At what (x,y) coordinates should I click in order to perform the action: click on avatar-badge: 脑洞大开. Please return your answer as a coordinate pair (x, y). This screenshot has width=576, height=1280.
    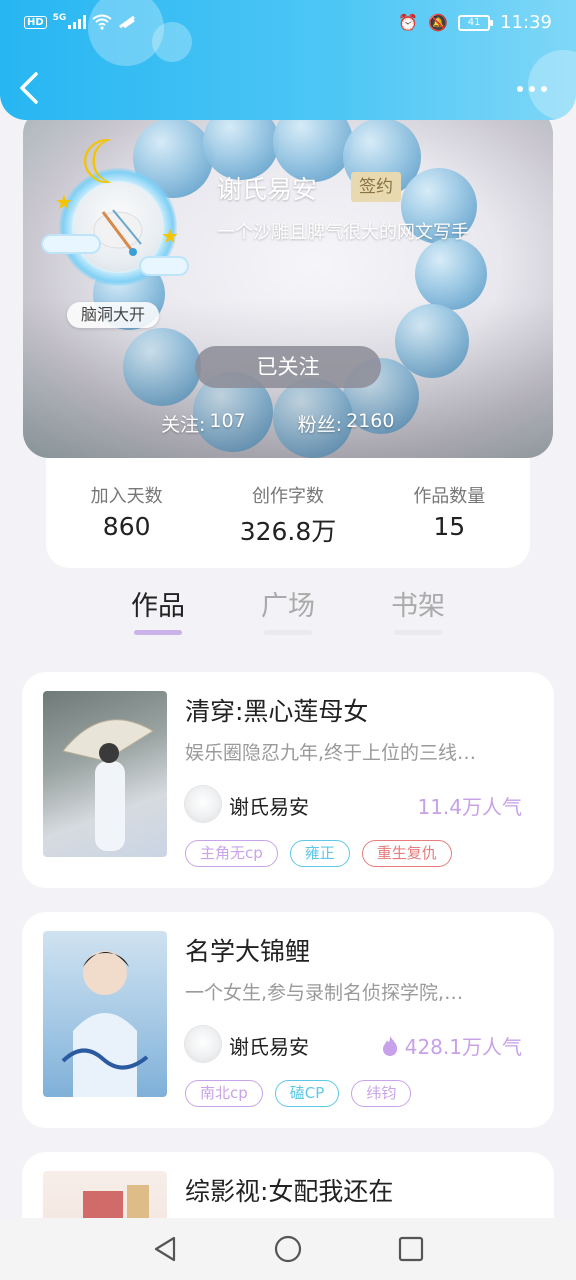
    Looking at the image, I should click on (113, 315).